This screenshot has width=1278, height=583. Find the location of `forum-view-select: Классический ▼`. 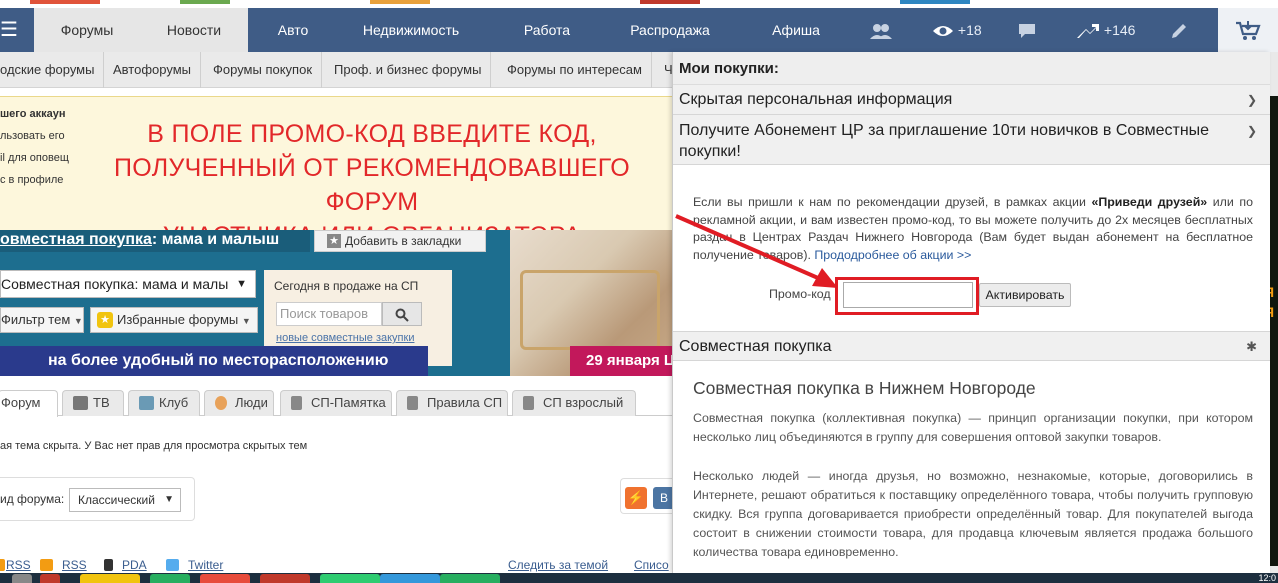

forum-view-select: Классический ▼ is located at coordinates (125, 500).